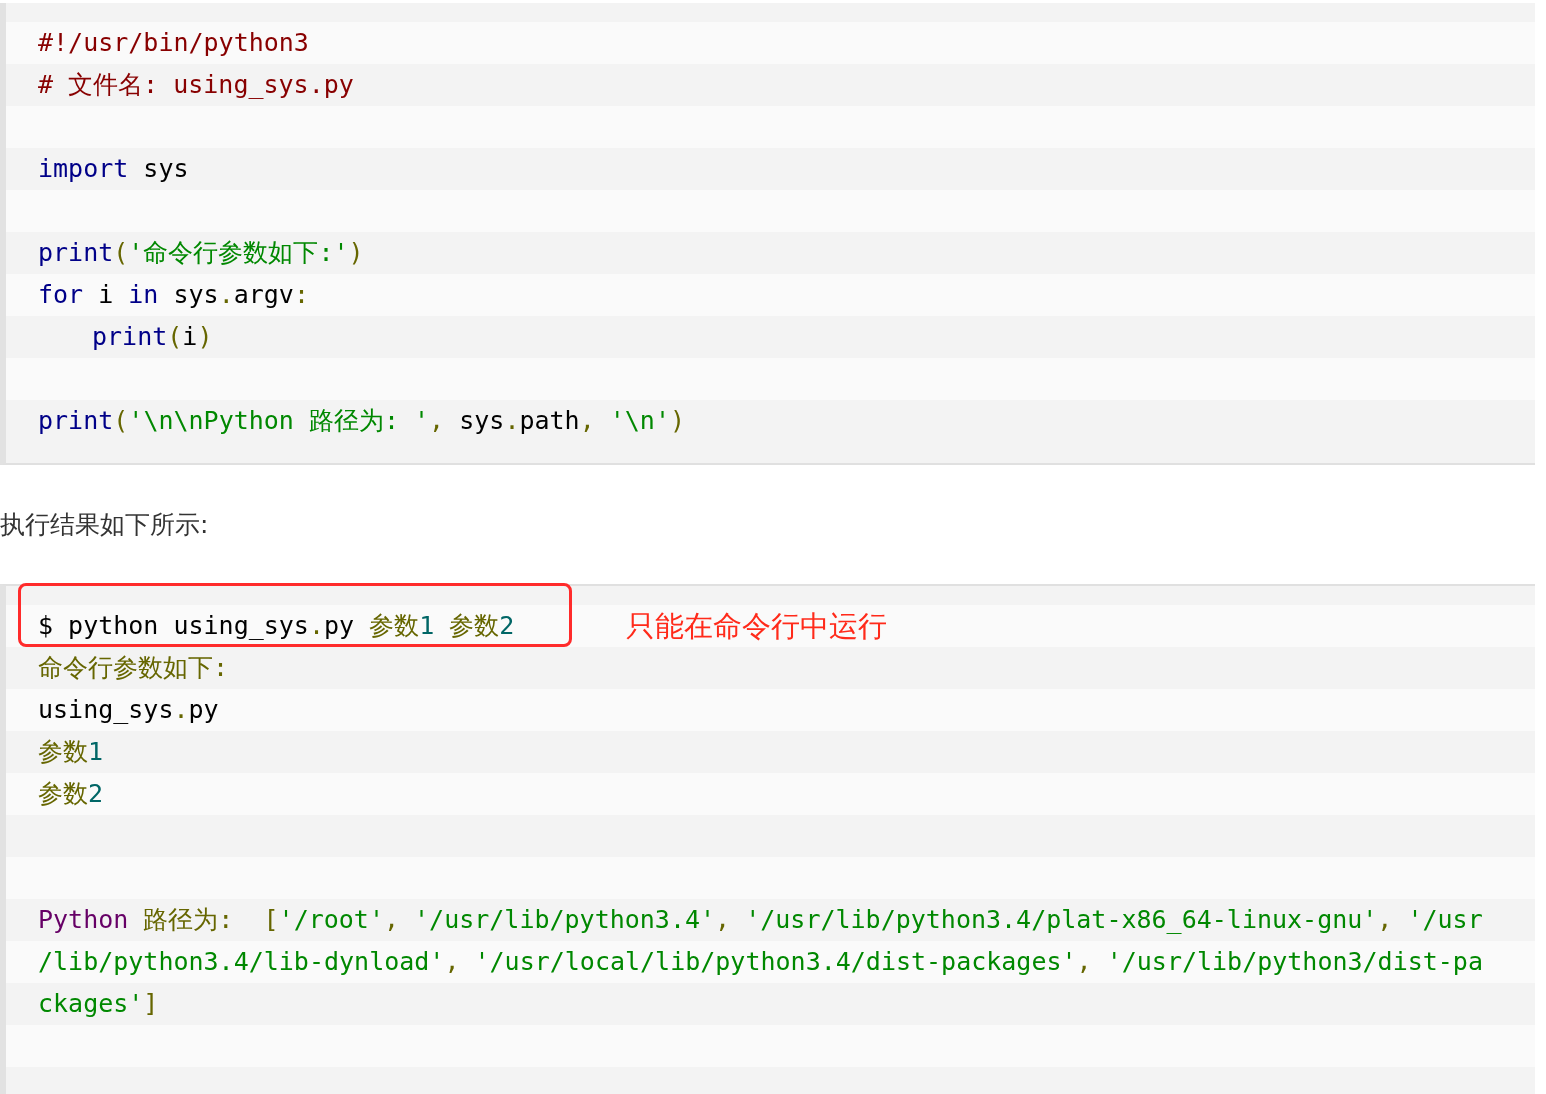  What do you see at coordinates (756, 626) in the screenshot?
I see `annotation-note: 只能在命令行中运行` at bounding box center [756, 626].